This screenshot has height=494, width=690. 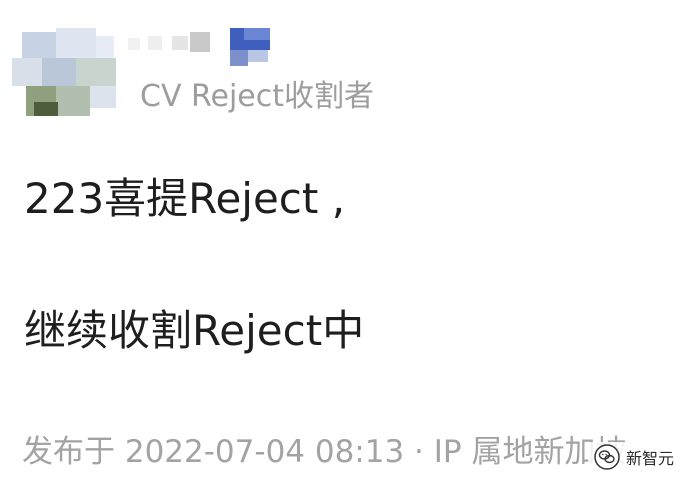 I want to click on watermark-text: 新智元, so click(x=649, y=458).